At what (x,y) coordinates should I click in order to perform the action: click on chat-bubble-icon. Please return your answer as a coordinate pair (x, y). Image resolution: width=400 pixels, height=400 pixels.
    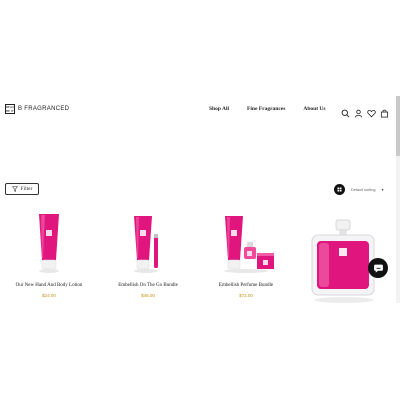
    Looking at the image, I should click on (378, 268).